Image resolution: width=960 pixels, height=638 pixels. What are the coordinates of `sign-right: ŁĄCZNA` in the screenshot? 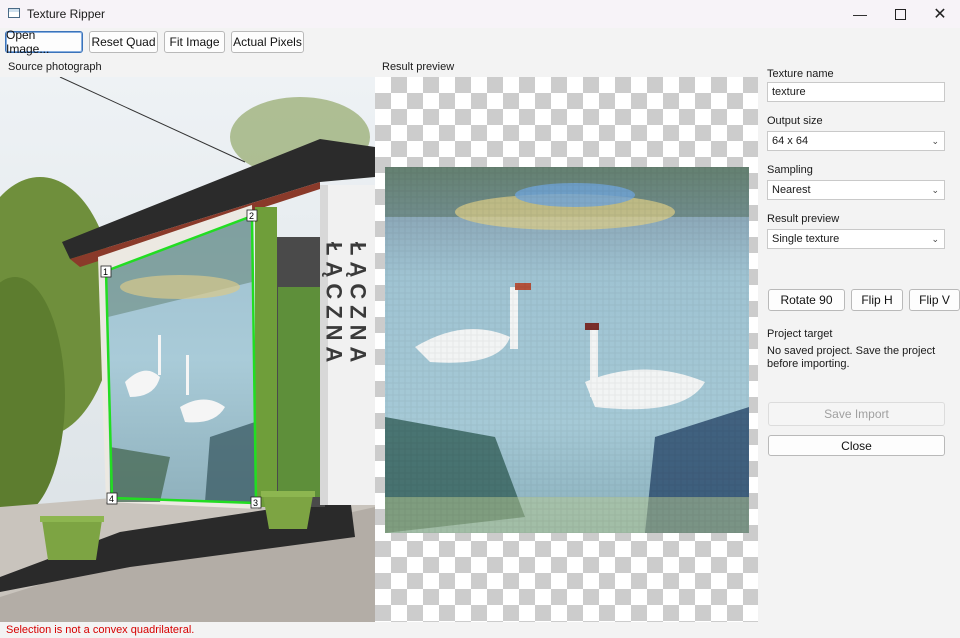 It's located at (358, 305).